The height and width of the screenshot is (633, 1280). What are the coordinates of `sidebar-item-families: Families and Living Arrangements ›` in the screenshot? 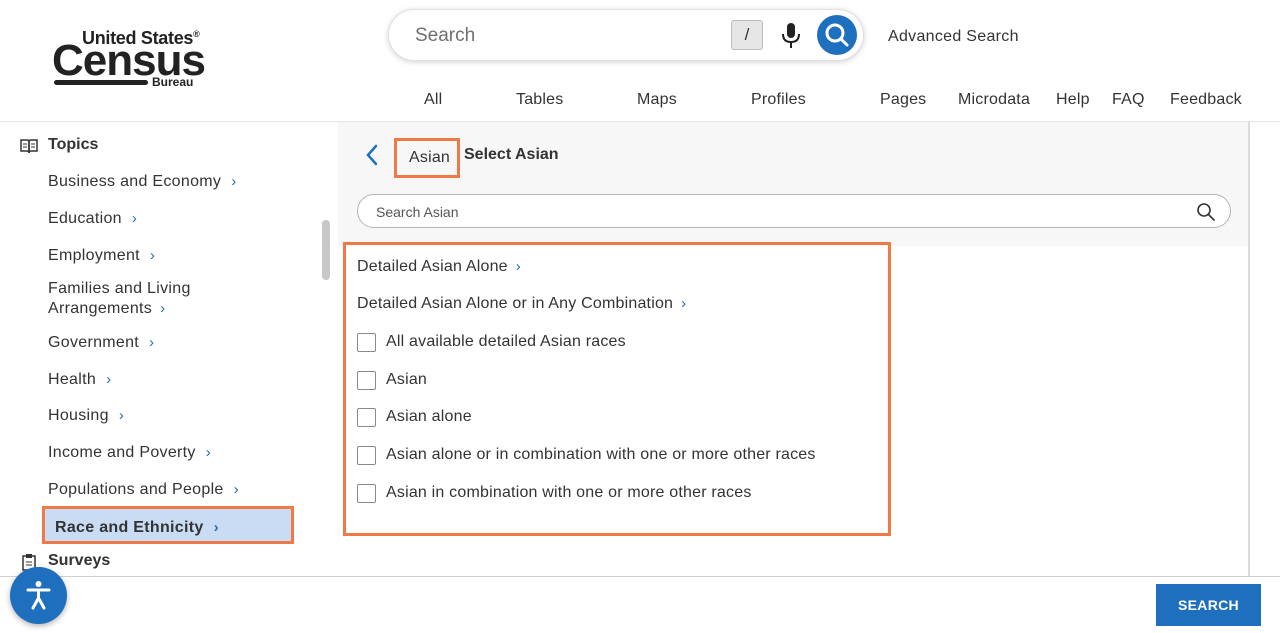 It's located at (119, 299).